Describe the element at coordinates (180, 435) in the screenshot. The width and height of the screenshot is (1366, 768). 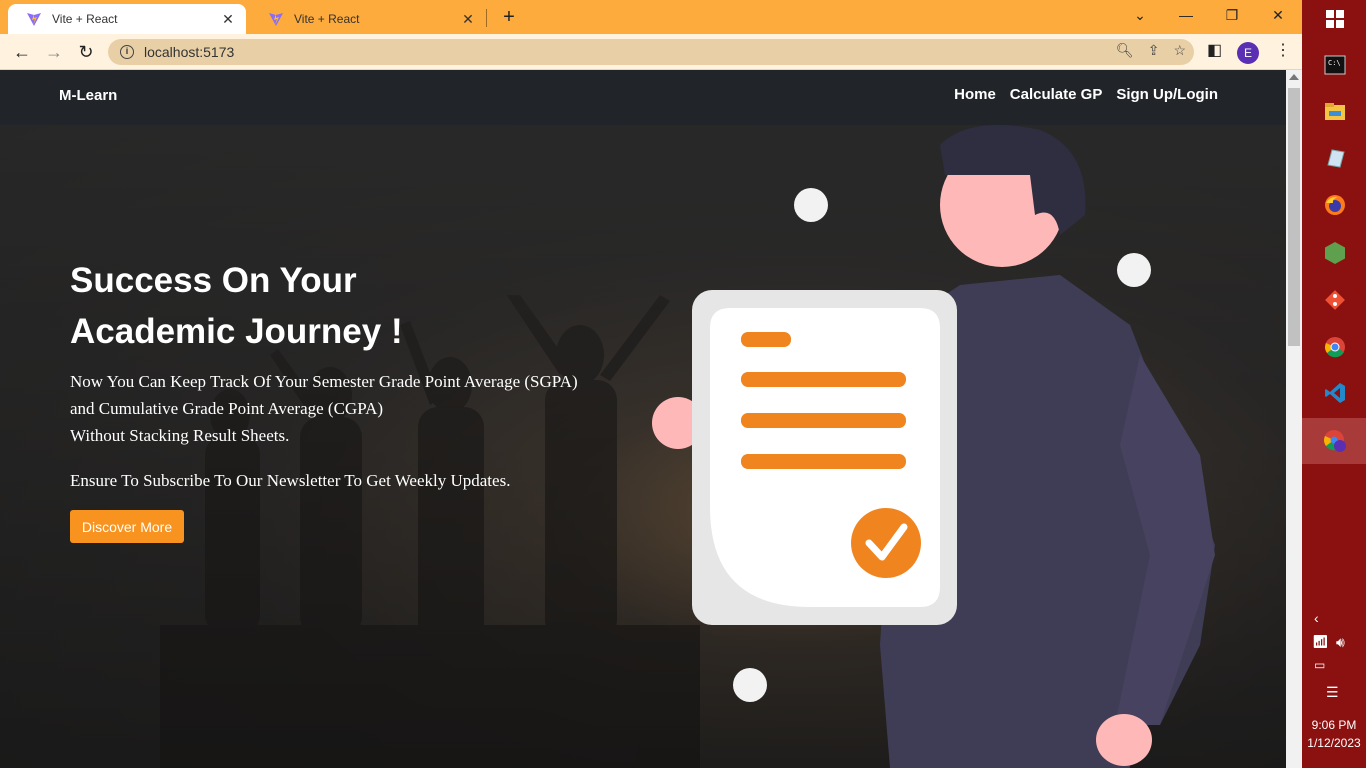
I see `hero-paragraph-line3: Without Stacking Result Sheets.` at that location.